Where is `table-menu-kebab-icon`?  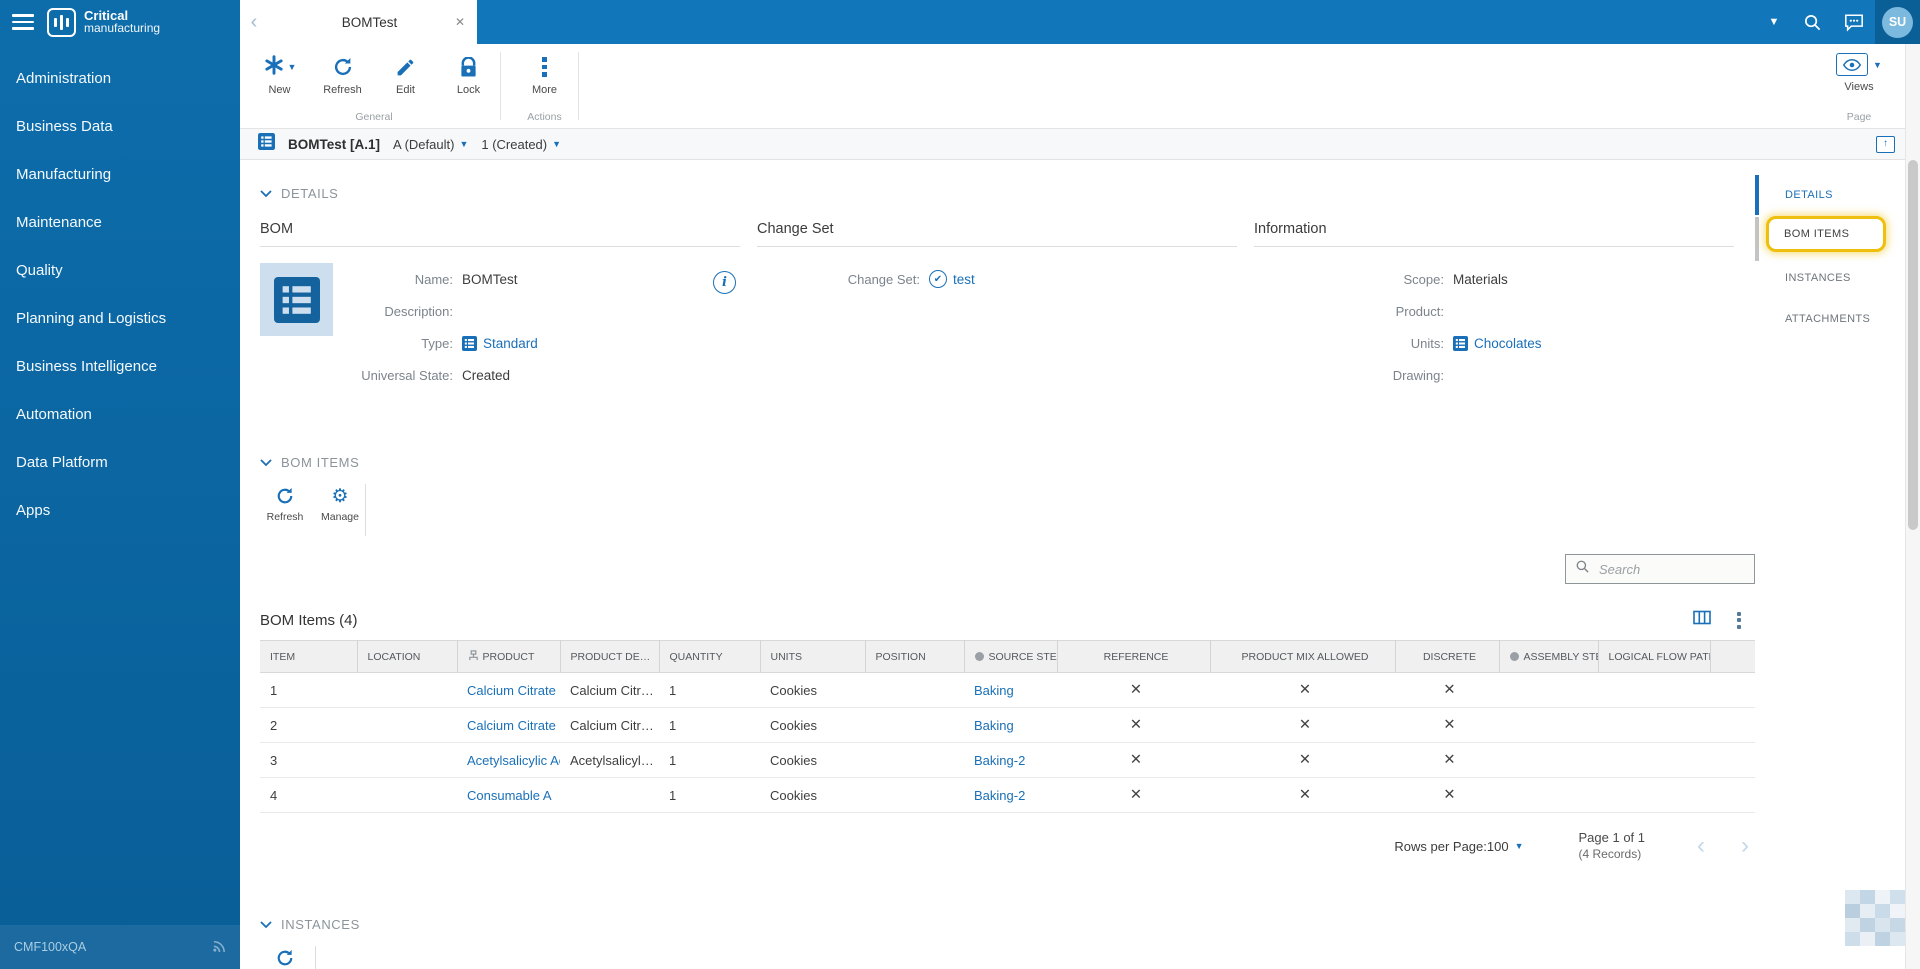
table-menu-kebab-icon is located at coordinates (1739, 620).